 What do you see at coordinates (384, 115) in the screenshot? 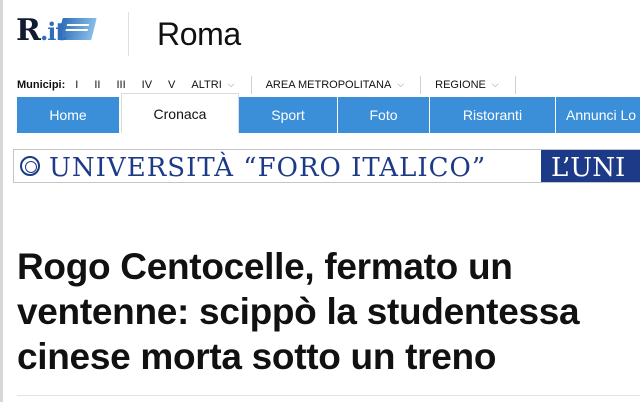
I see `tab-foto: Foto` at bounding box center [384, 115].